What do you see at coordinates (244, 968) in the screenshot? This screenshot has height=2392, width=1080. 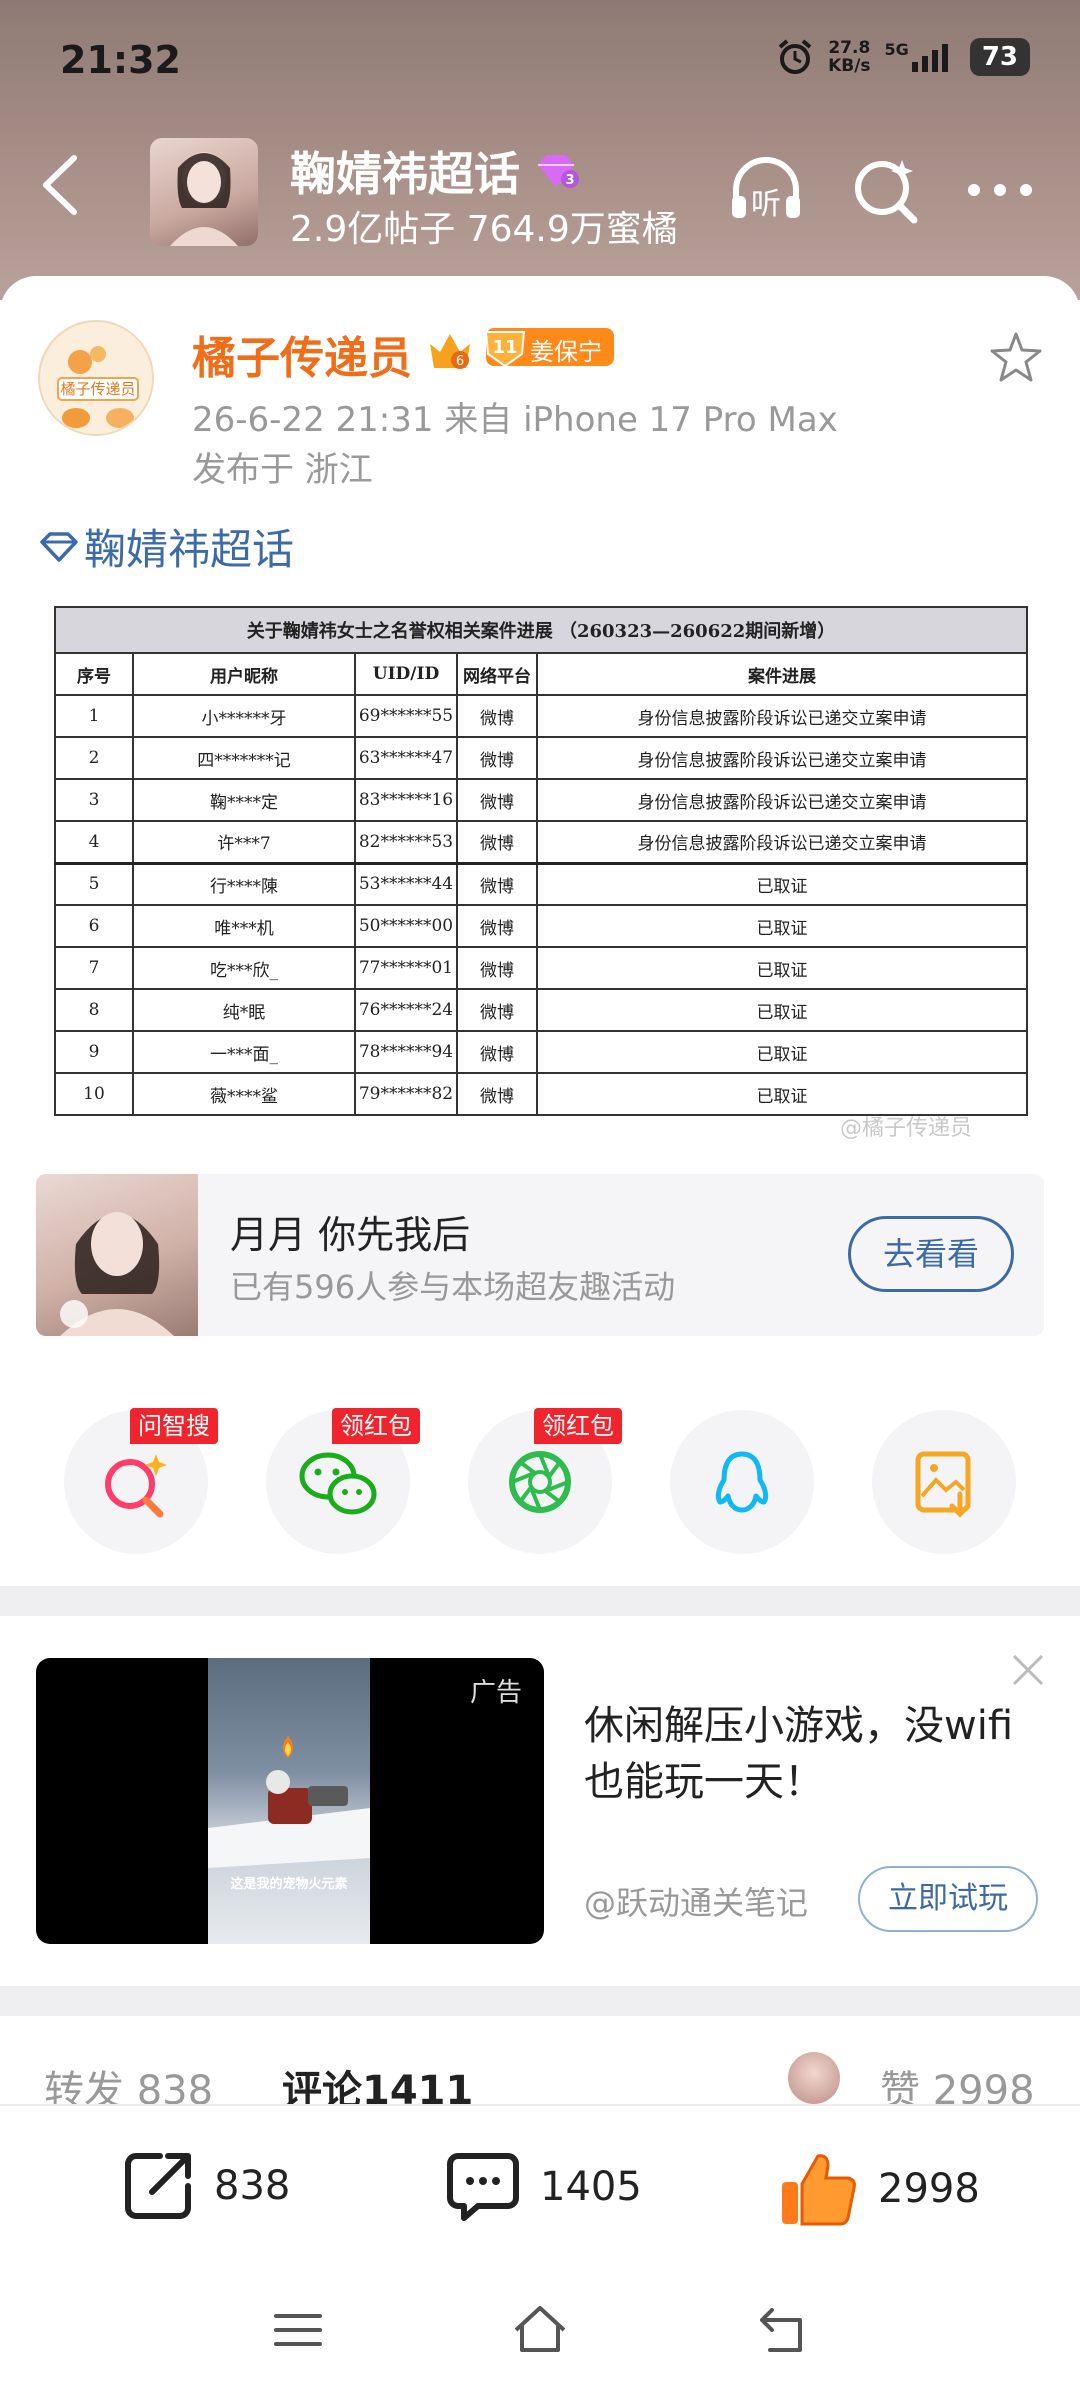 I see `table-cell: 吃***欣_` at bounding box center [244, 968].